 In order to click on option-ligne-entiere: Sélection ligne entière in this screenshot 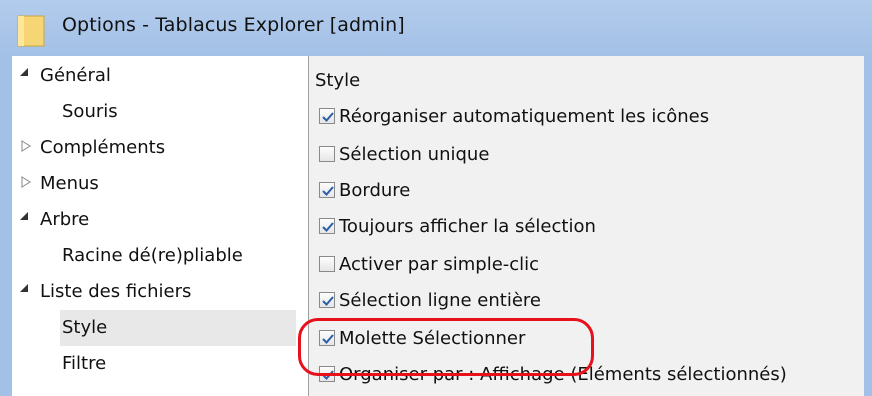, I will do `click(430, 301)`.